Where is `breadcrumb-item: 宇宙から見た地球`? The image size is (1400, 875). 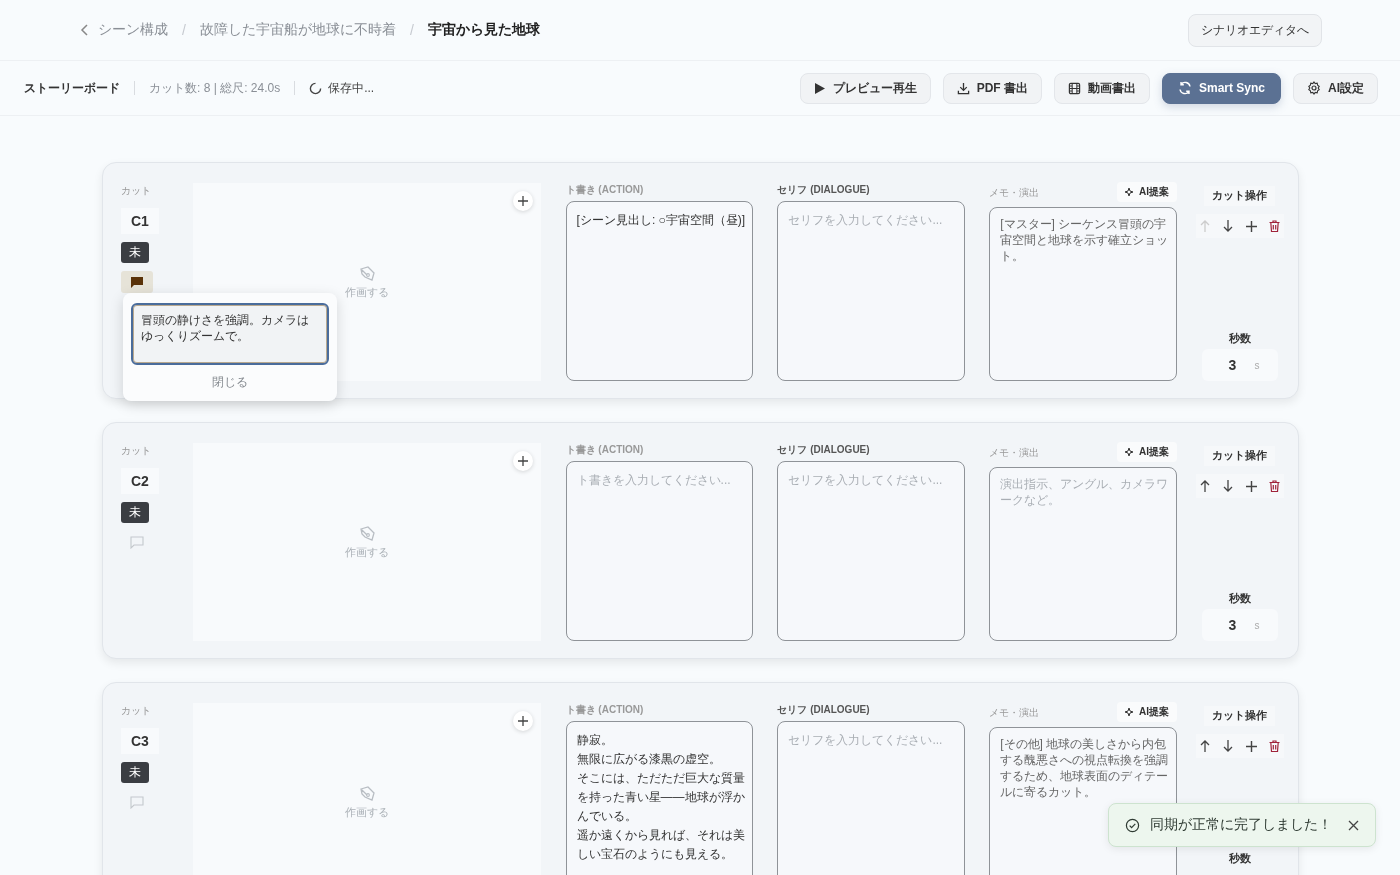 breadcrumb-item: 宇宙から見た地球 is located at coordinates (483, 30).